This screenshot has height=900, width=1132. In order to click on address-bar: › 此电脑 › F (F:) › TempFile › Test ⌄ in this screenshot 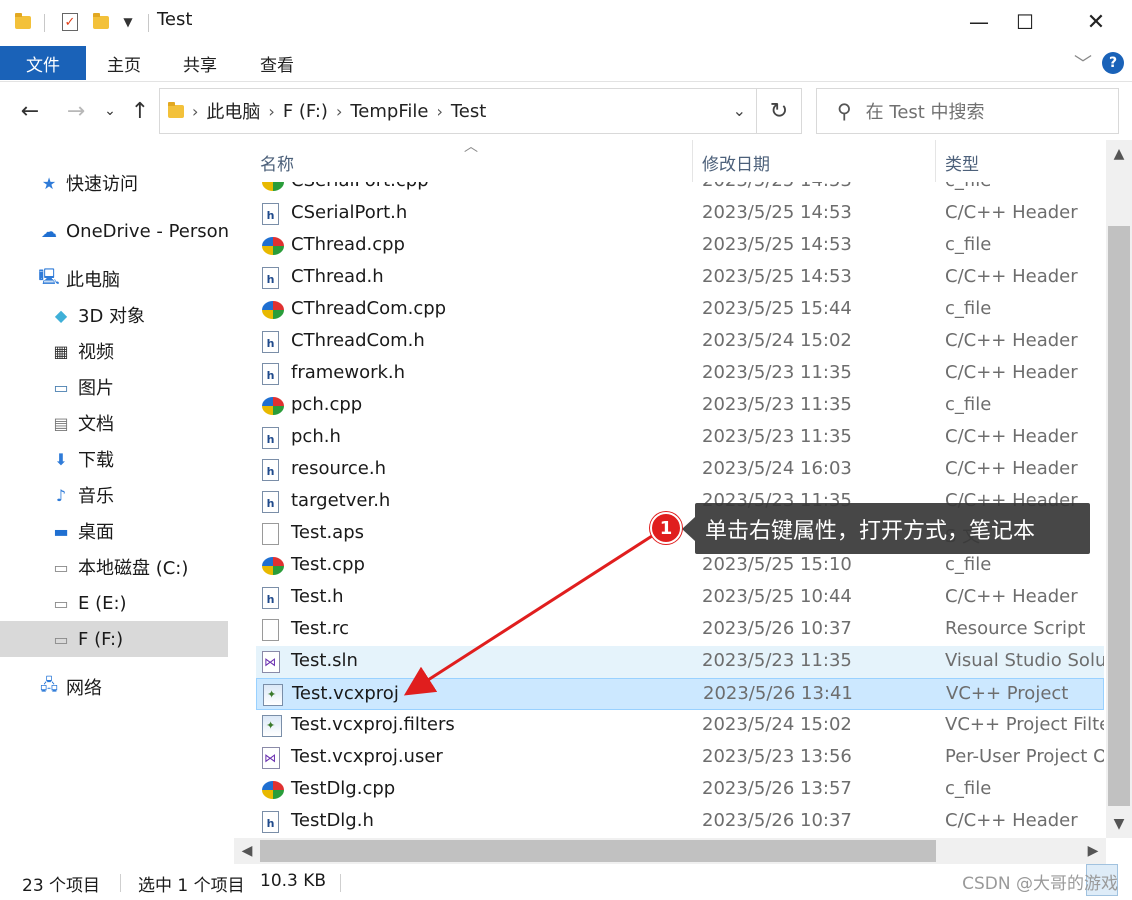, I will do `click(458, 111)`.